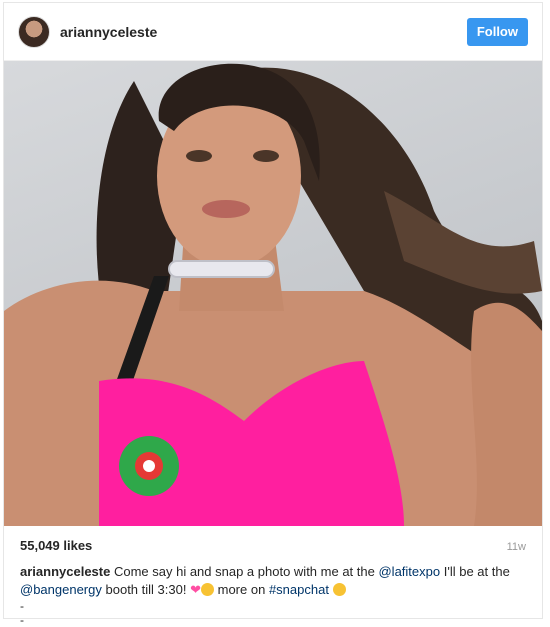 The image size is (550, 627). Describe the element at coordinates (195, 589) in the screenshot. I see `heart-icon: ❤` at that location.